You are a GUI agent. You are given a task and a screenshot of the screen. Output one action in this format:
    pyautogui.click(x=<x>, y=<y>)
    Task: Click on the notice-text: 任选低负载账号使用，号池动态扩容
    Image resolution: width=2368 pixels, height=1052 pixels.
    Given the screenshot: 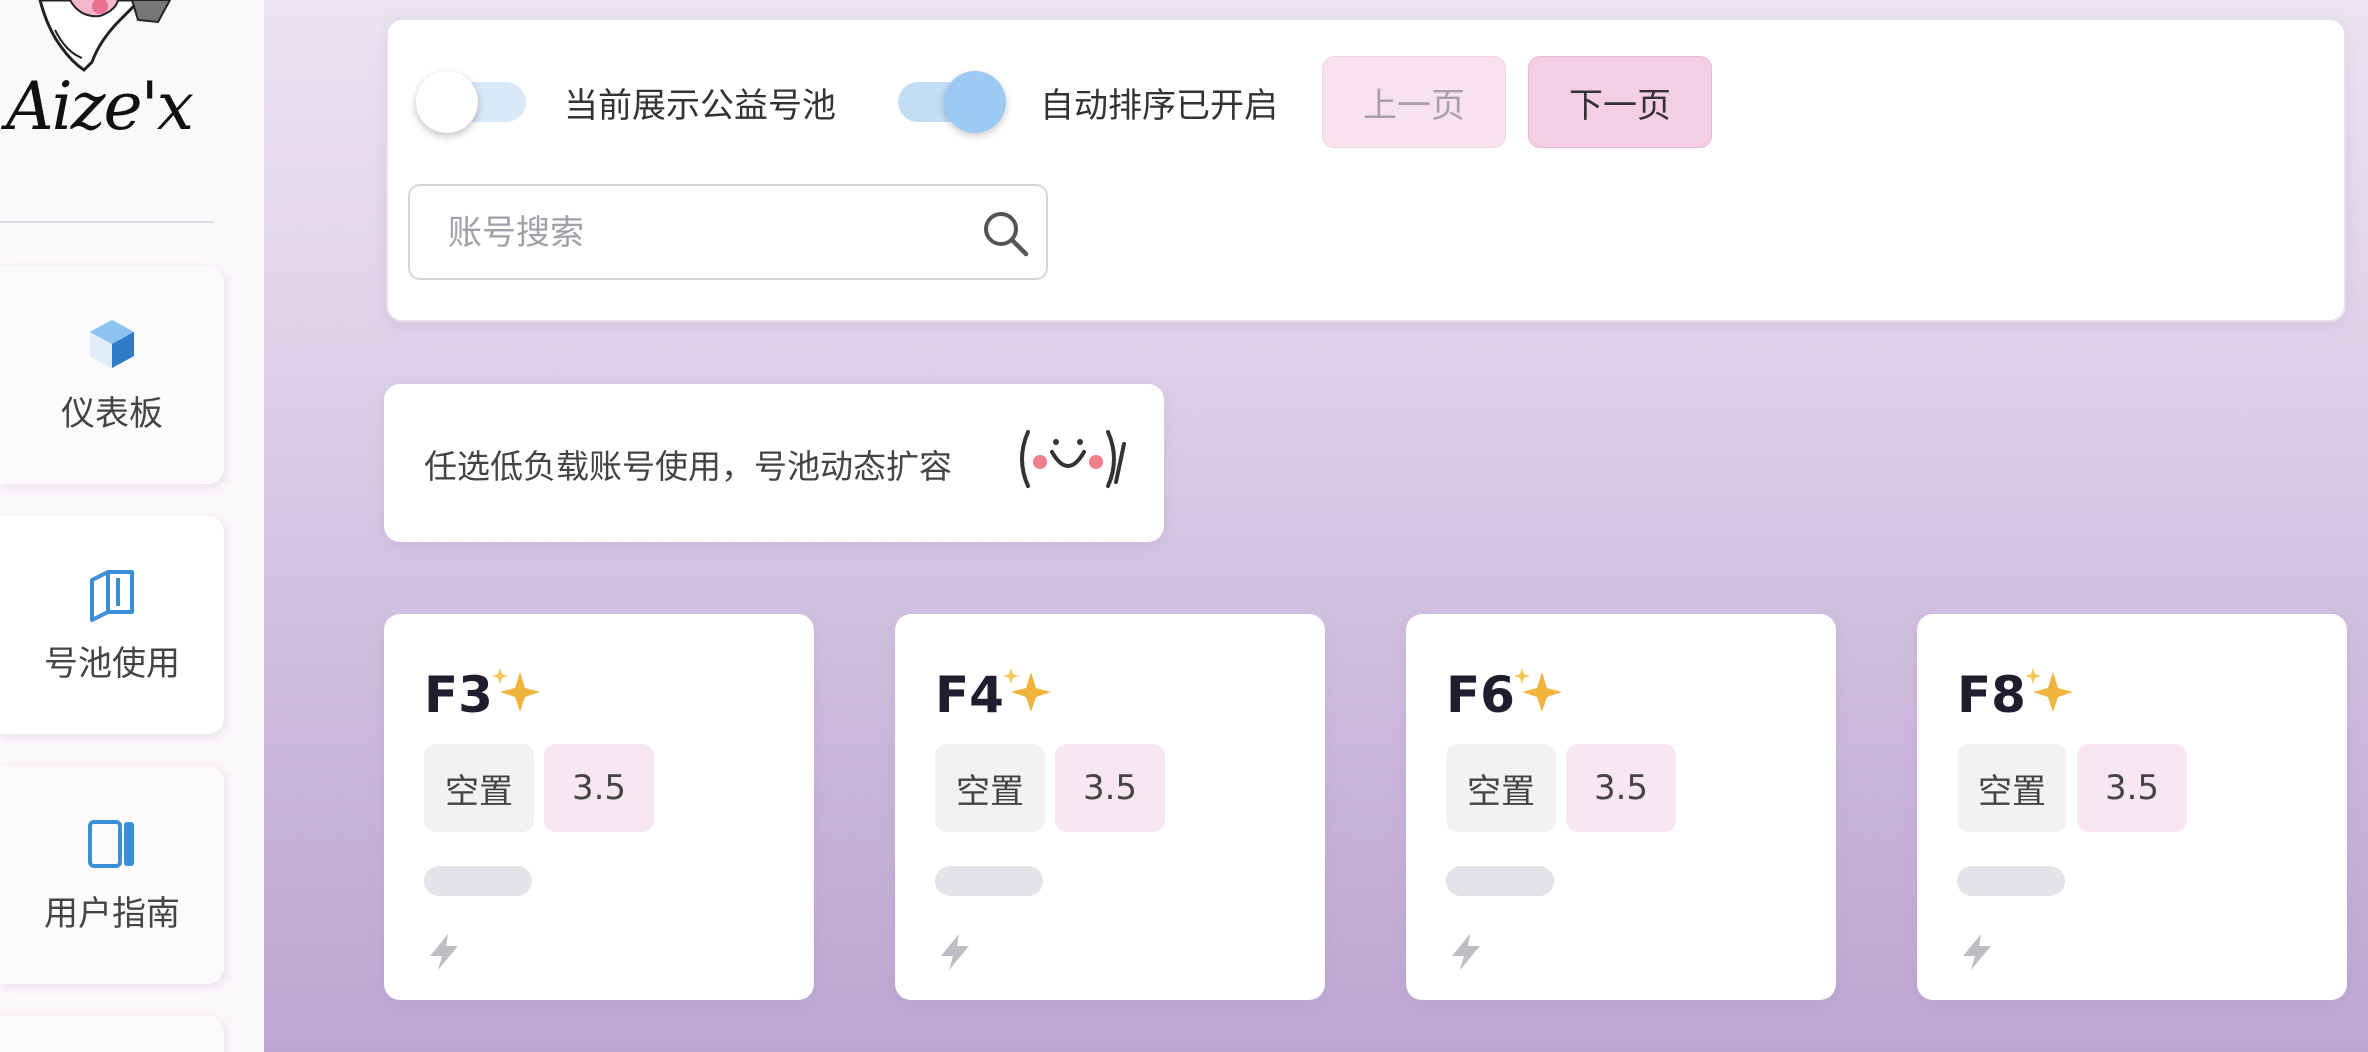 What is the action you would take?
    pyautogui.click(x=688, y=466)
    